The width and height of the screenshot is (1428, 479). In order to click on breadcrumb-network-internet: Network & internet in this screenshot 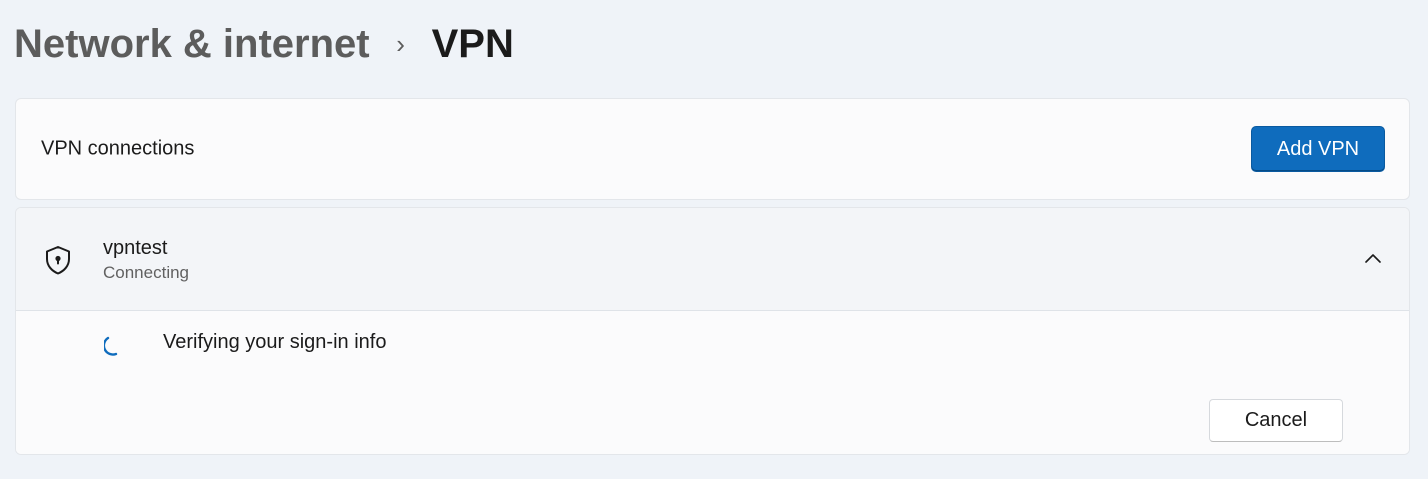, I will do `click(192, 44)`.